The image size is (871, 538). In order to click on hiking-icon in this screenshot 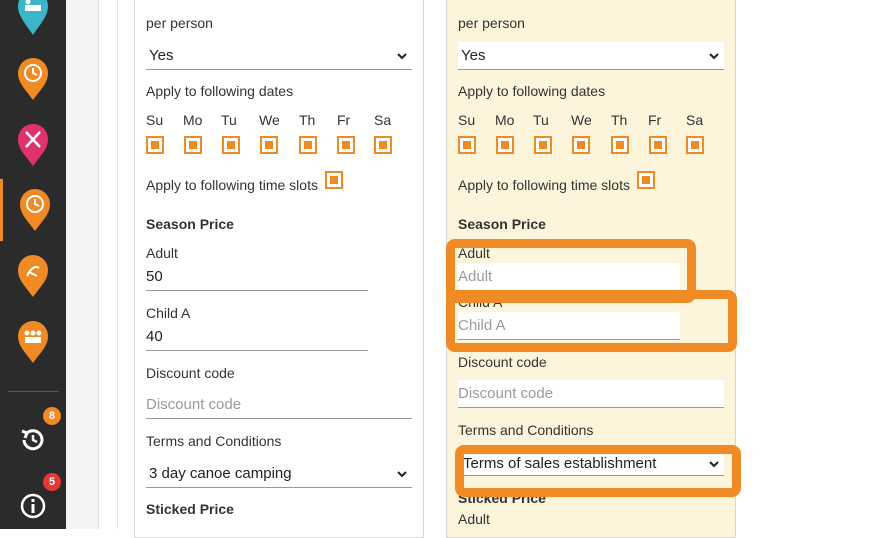, I will do `click(33, 276)`.